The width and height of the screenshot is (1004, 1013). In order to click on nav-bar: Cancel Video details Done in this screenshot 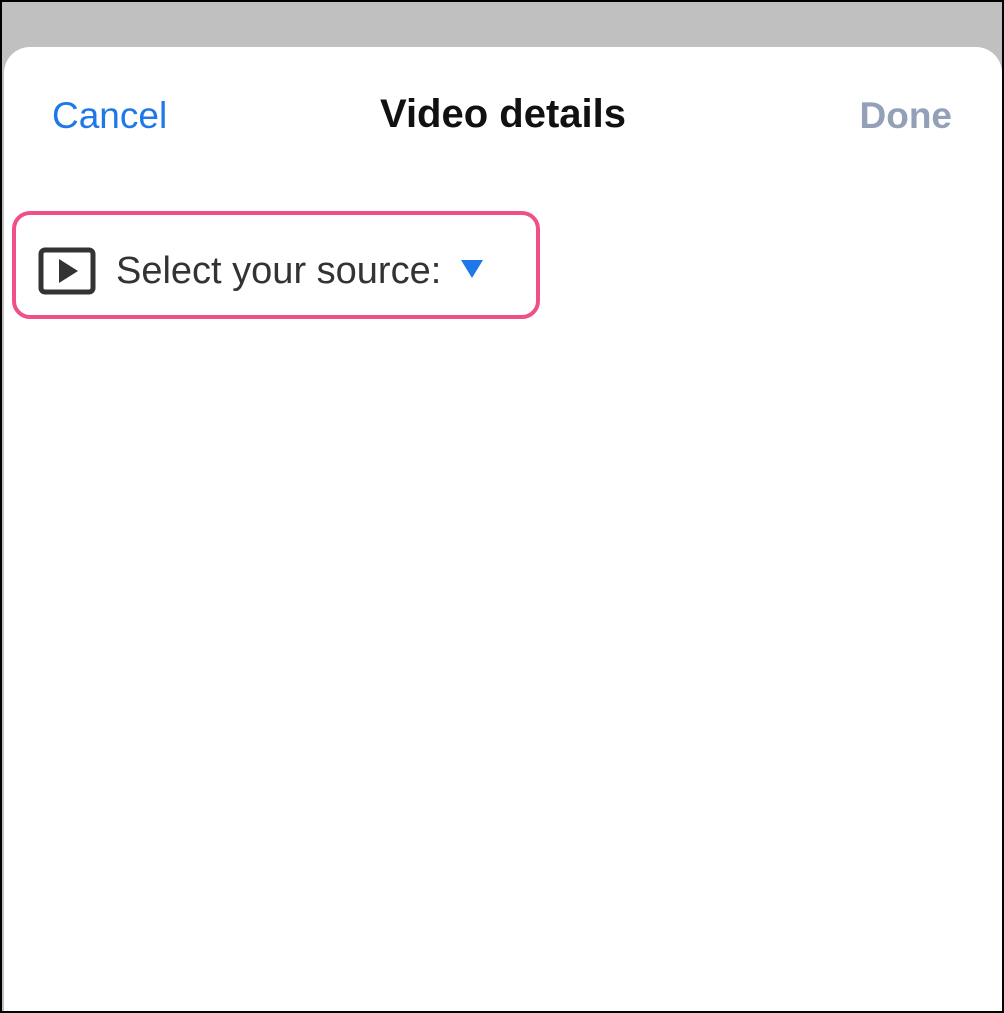, I will do `click(503, 117)`.